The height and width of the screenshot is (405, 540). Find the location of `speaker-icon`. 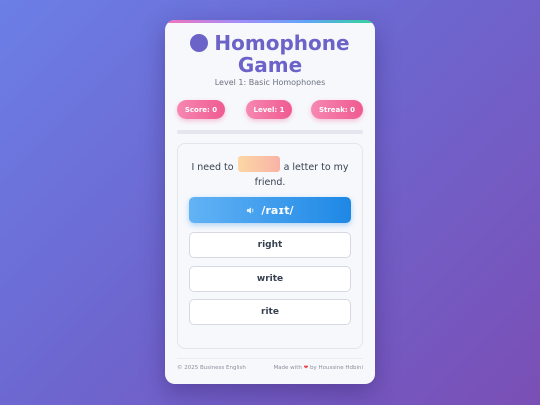

speaker-icon is located at coordinates (250, 210).